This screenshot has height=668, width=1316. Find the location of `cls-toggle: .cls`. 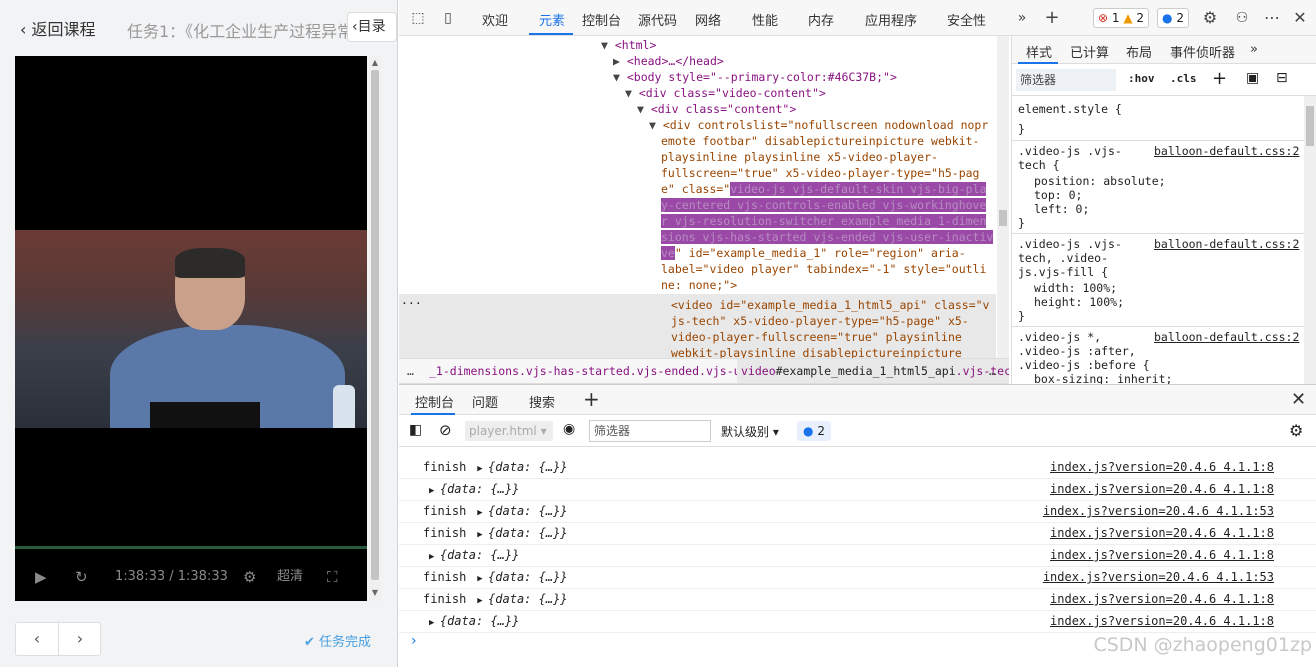

cls-toggle: .cls is located at coordinates (1183, 78).